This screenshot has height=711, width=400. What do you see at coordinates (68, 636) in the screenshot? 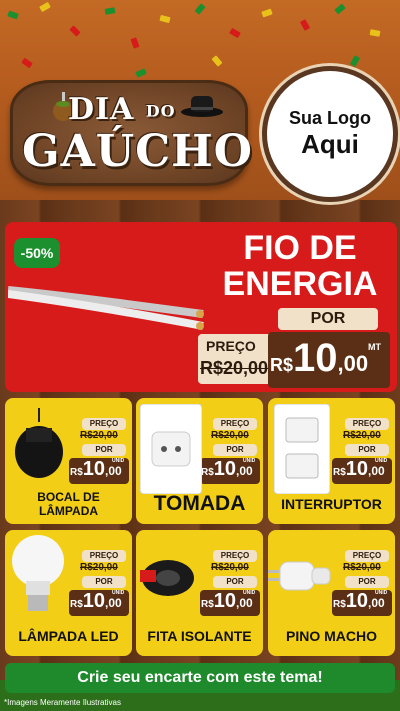
I see `product-name: LÂMPADA LED` at bounding box center [68, 636].